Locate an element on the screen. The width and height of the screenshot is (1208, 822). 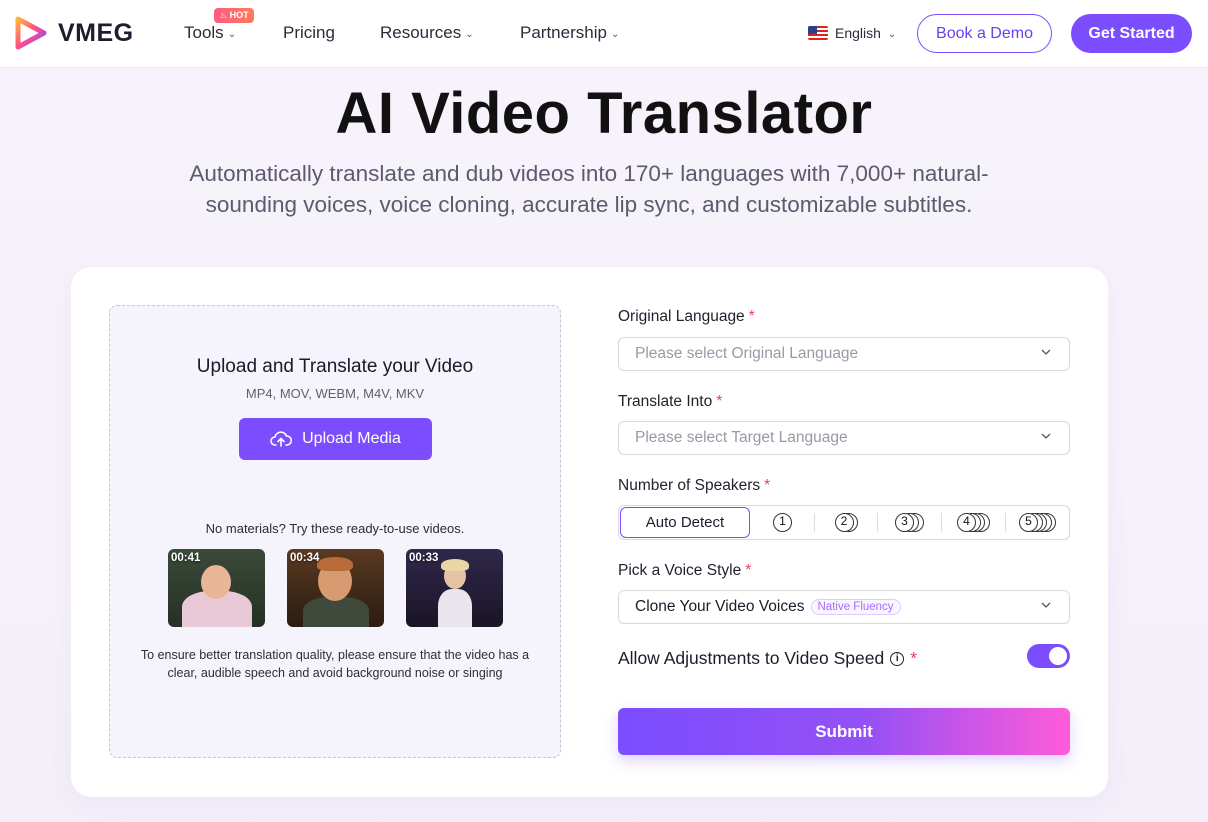
nav-tools: Tools ⌄ is located at coordinates (210, 33).